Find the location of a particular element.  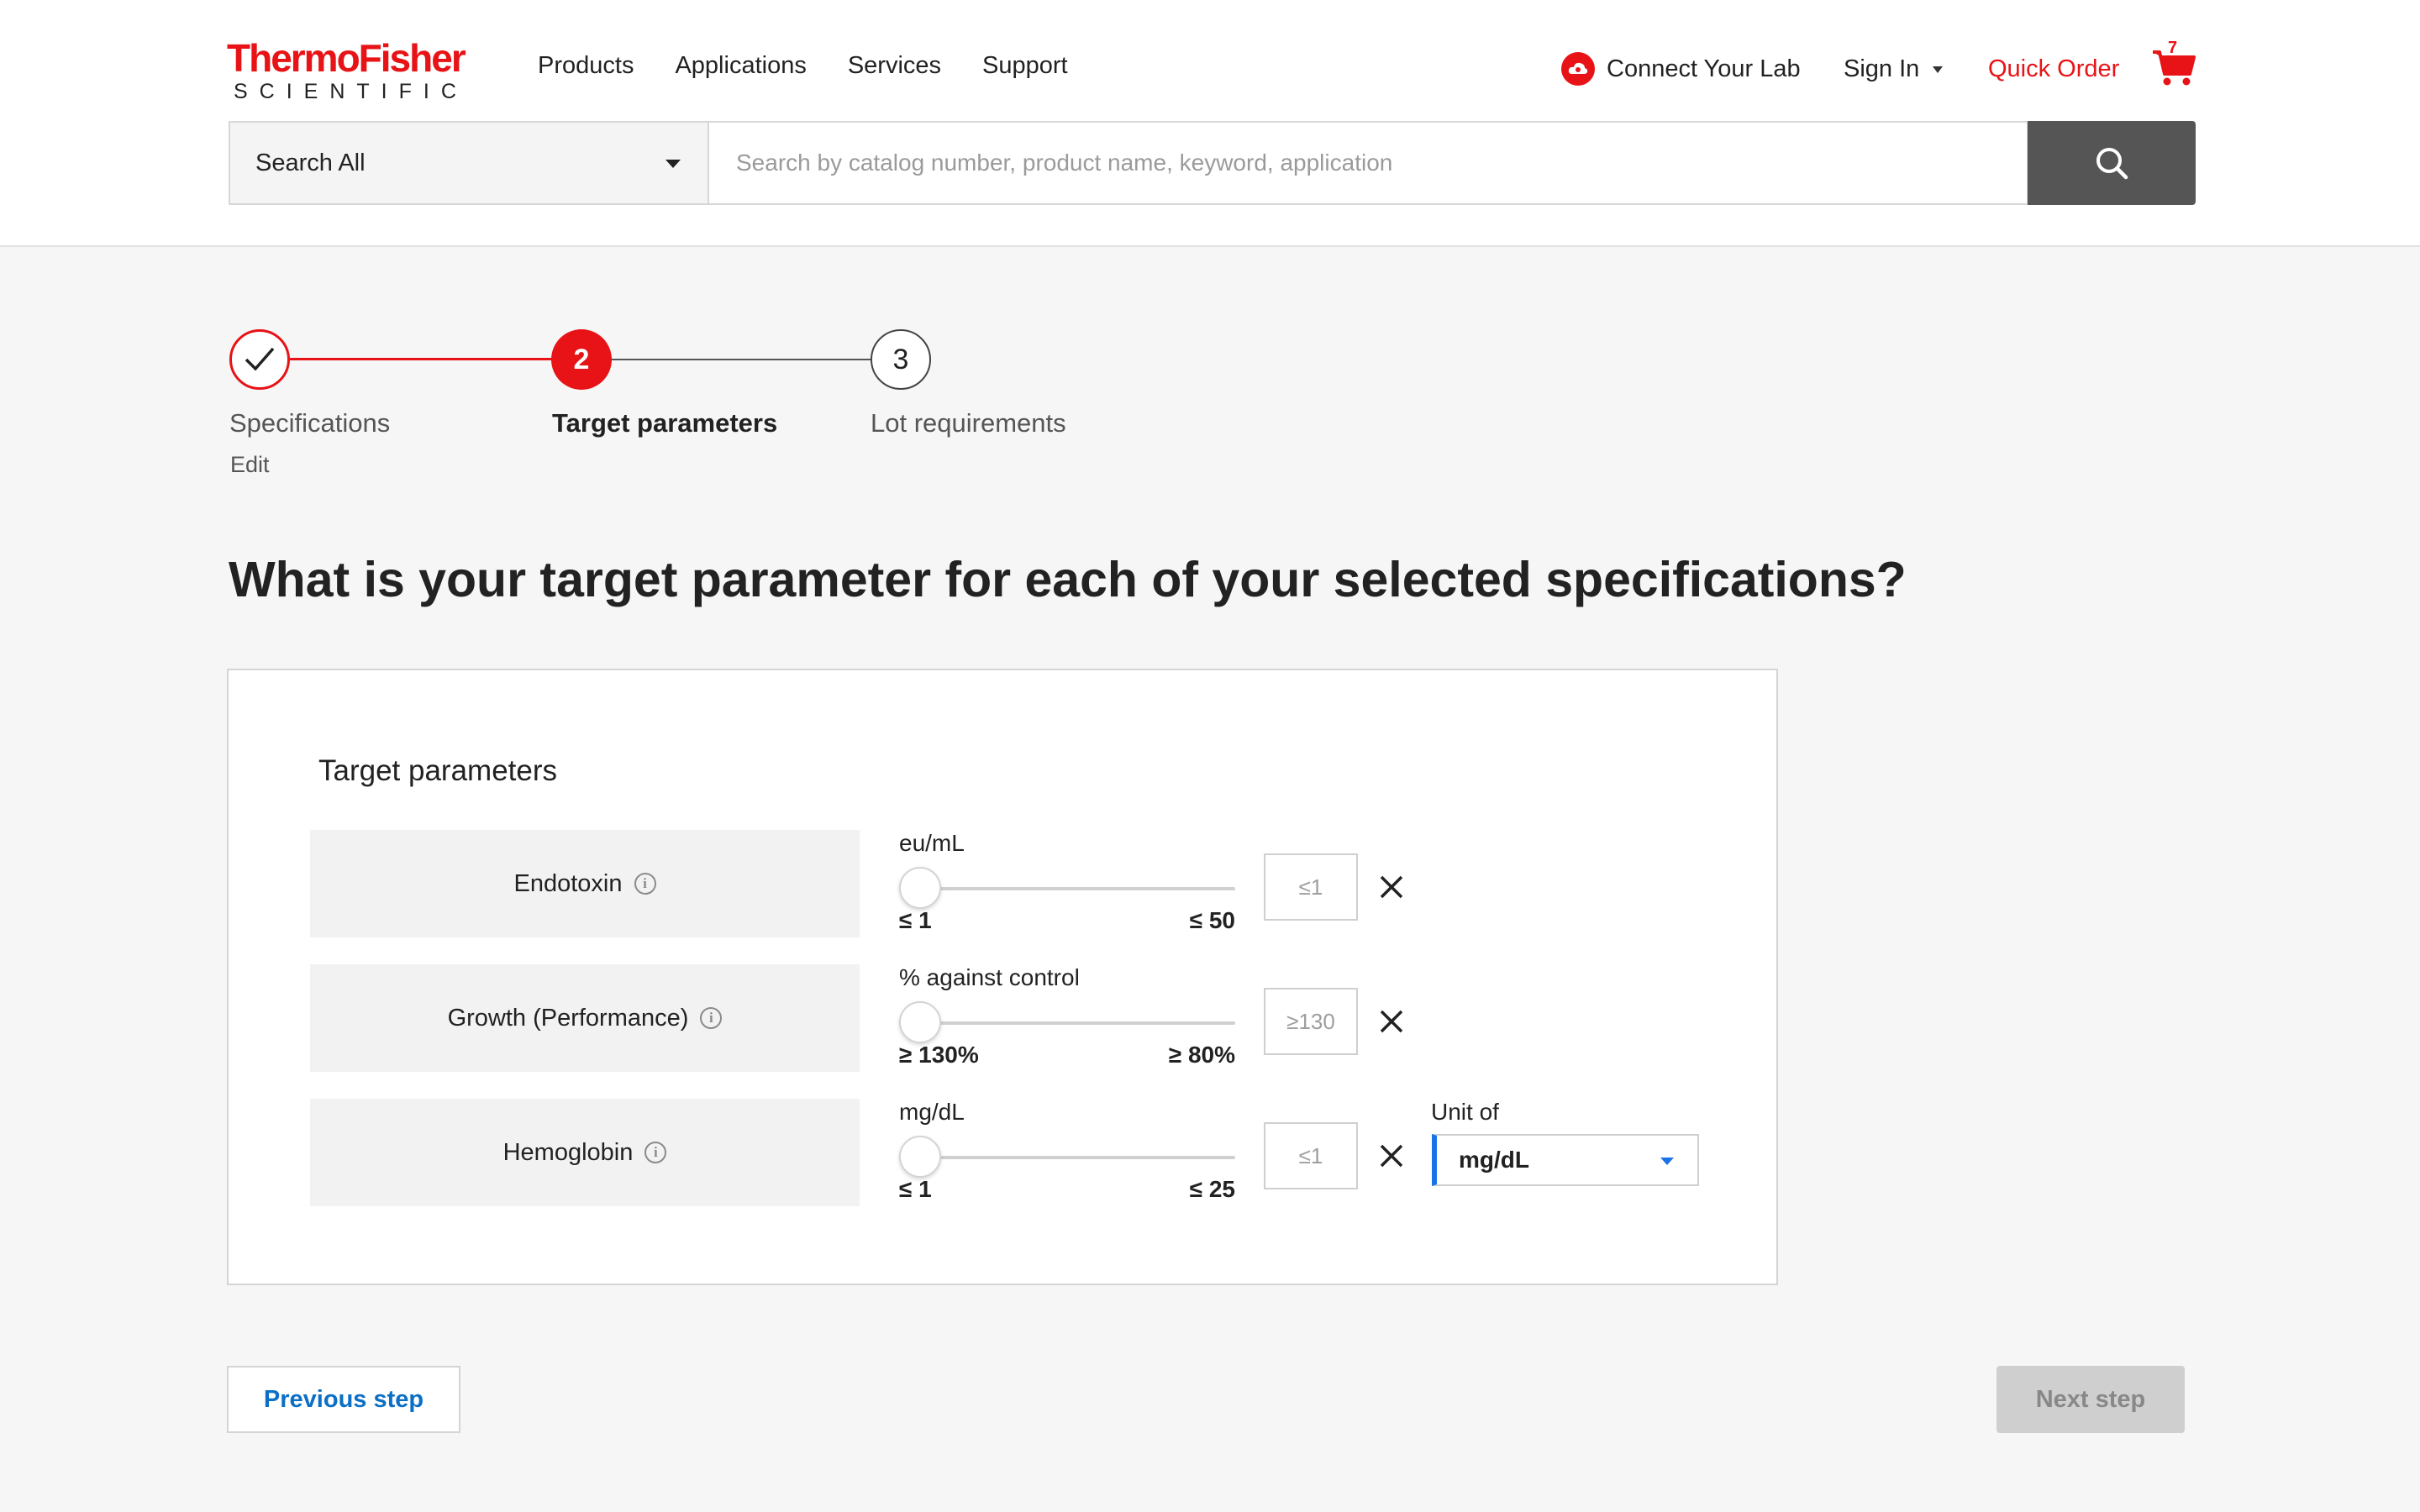

previous-step-button: Previous step is located at coordinates (344, 1399).